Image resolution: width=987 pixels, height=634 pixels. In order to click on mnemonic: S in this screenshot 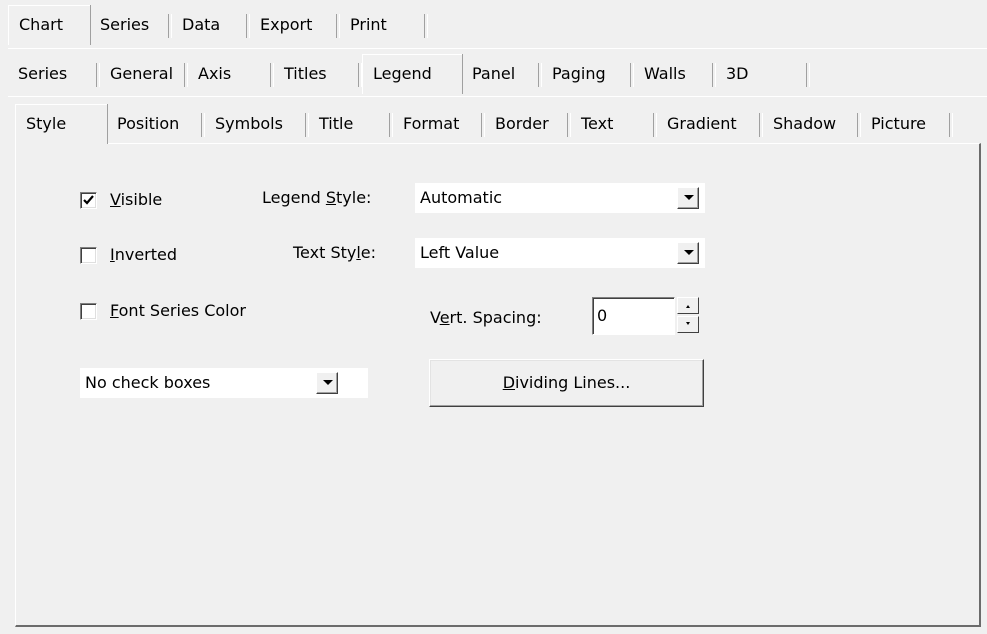, I will do `click(331, 197)`.